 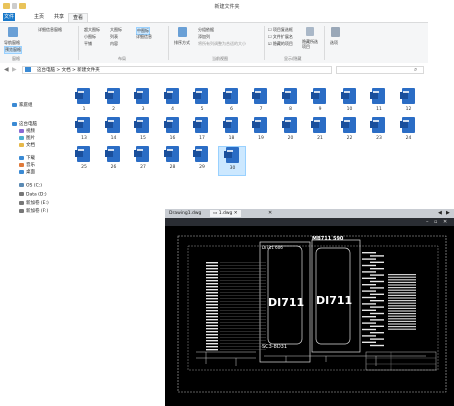 What do you see at coordinates (27, 172) in the screenshot?
I see `sidebar-item: 桌面` at bounding box center [27, 172].